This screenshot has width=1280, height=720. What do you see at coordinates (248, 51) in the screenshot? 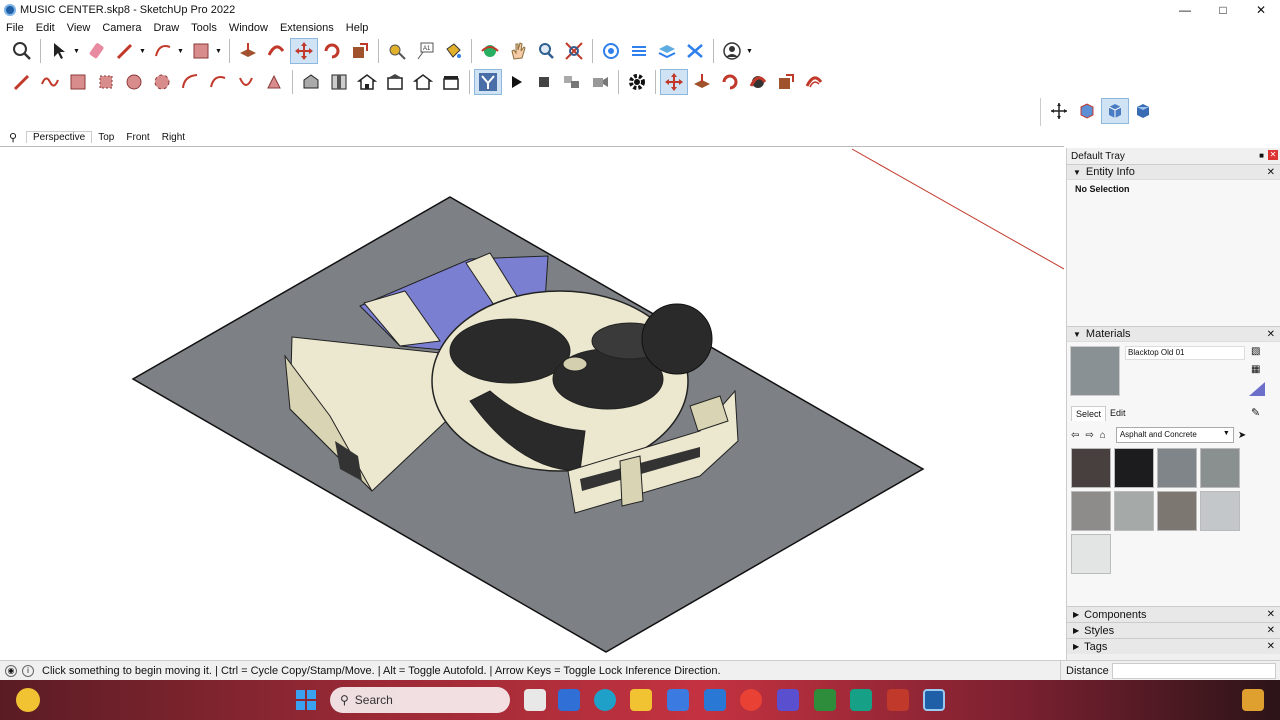
I see `push-pull-tool` at bounding box center [248, 51].